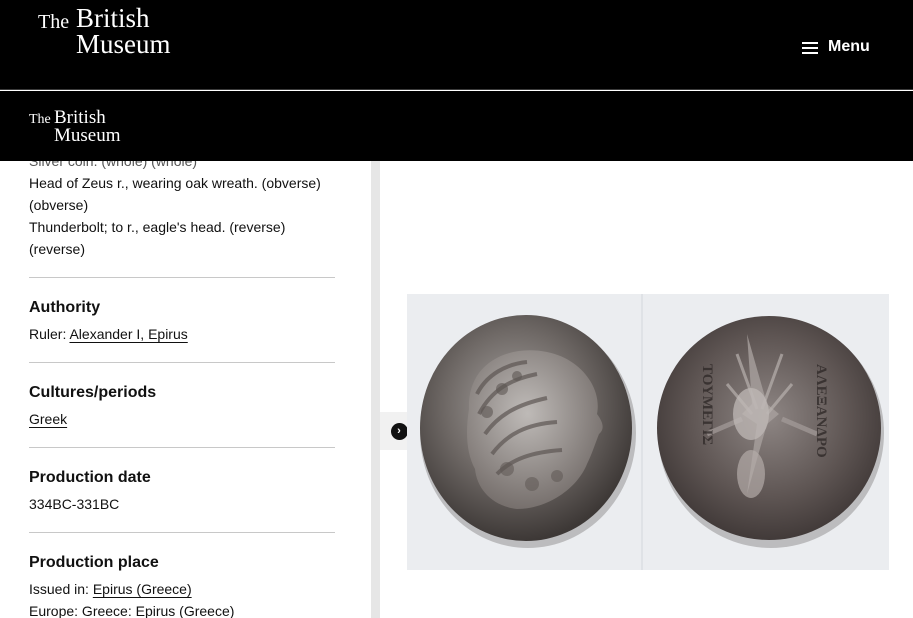 The image size is (913, 618). I want to click on logo-british: British, so click(113, 18).